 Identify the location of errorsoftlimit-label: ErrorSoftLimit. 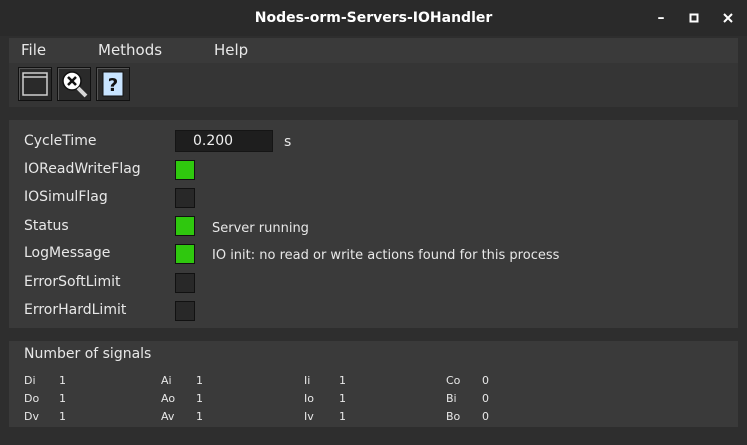
(72, 282).